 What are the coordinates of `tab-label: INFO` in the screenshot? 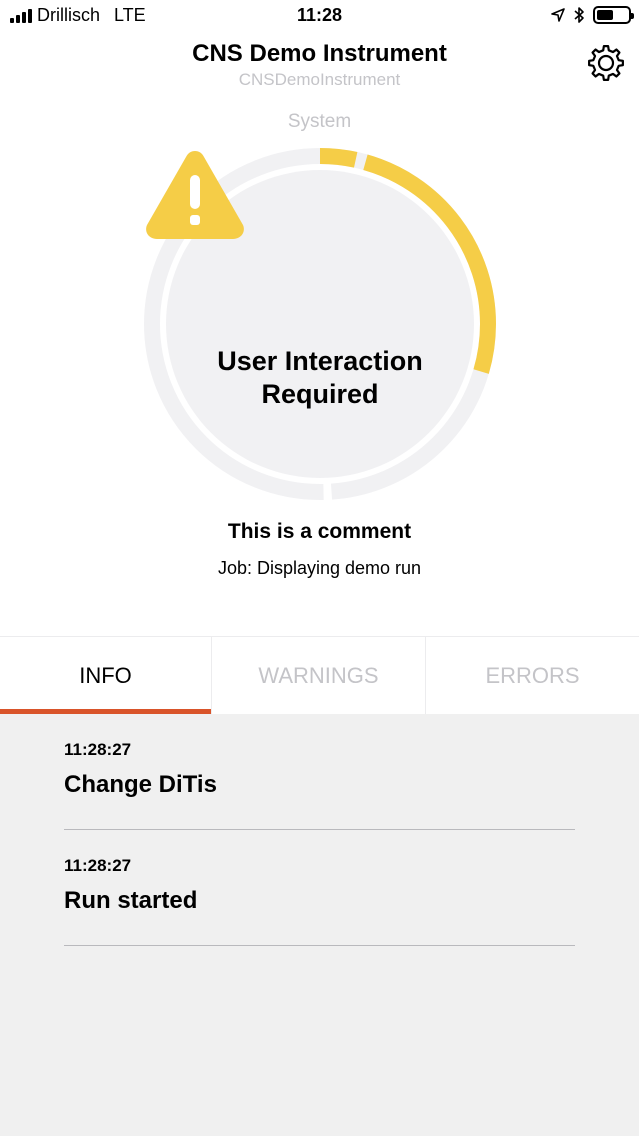 It's located at (105, 675).